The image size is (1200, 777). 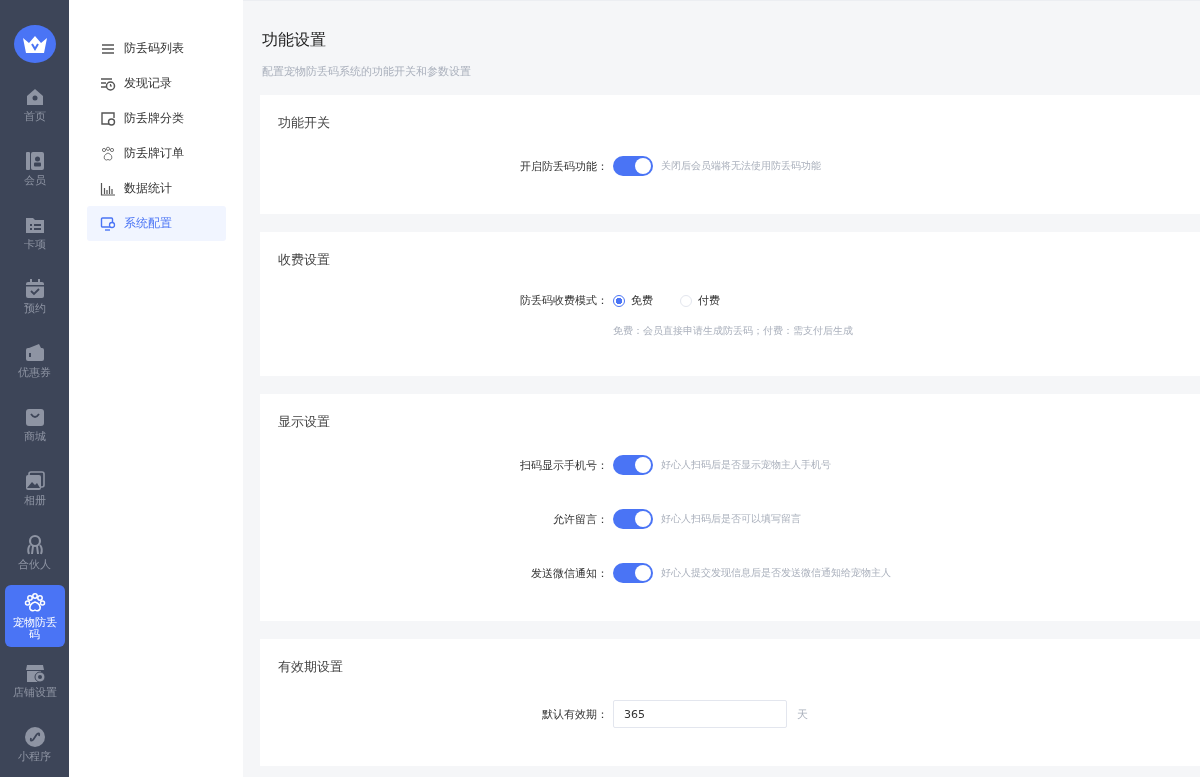 I want to click on page-title: 功能设置, so click(x=294, y=40).